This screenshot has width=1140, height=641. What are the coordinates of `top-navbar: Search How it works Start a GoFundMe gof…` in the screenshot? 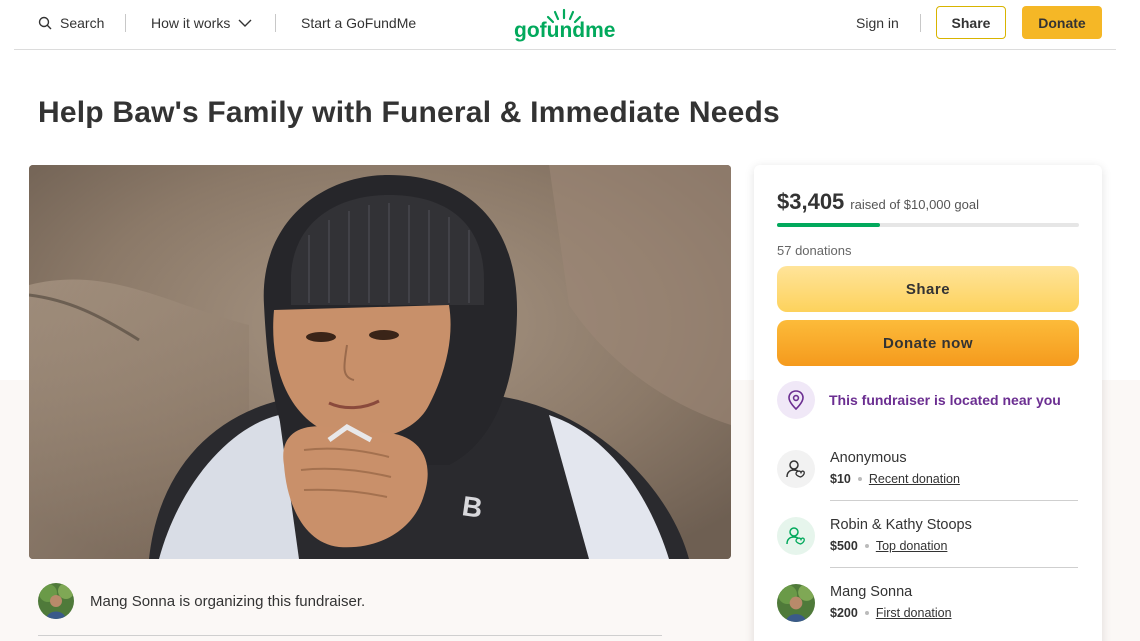 It's located at (565, 25).